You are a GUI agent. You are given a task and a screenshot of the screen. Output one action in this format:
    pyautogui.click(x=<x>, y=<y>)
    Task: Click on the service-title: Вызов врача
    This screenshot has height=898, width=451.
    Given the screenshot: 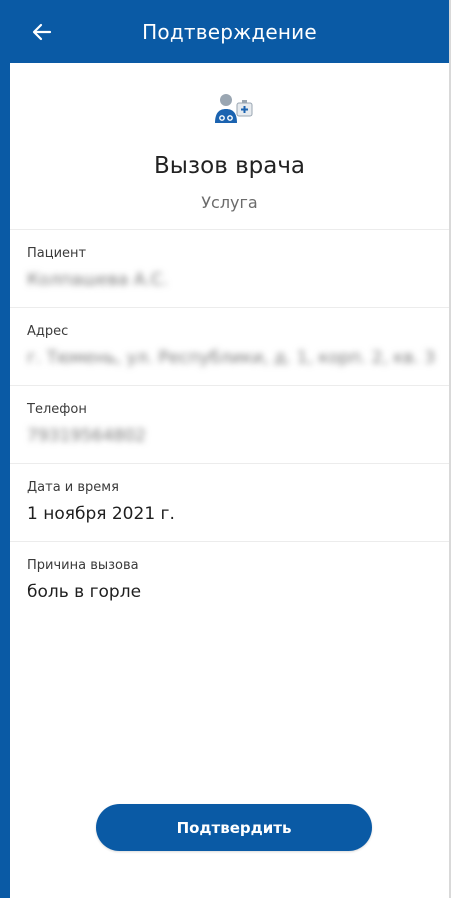 What is the action you would take?
    pyautogui.click(x=229, y=166)
    